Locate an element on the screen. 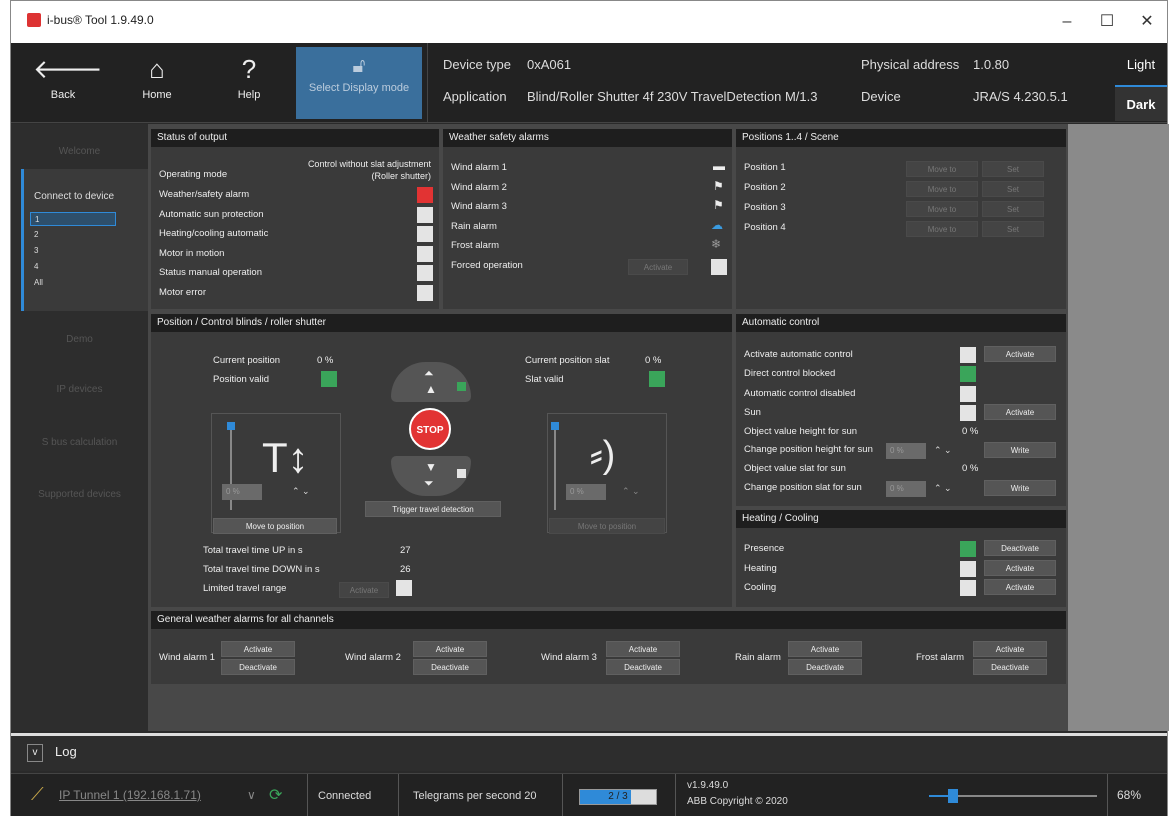 The width and height of the screenshot is (1173, 816). home-button: ⌂ Home is located at coordinates (157, 83).